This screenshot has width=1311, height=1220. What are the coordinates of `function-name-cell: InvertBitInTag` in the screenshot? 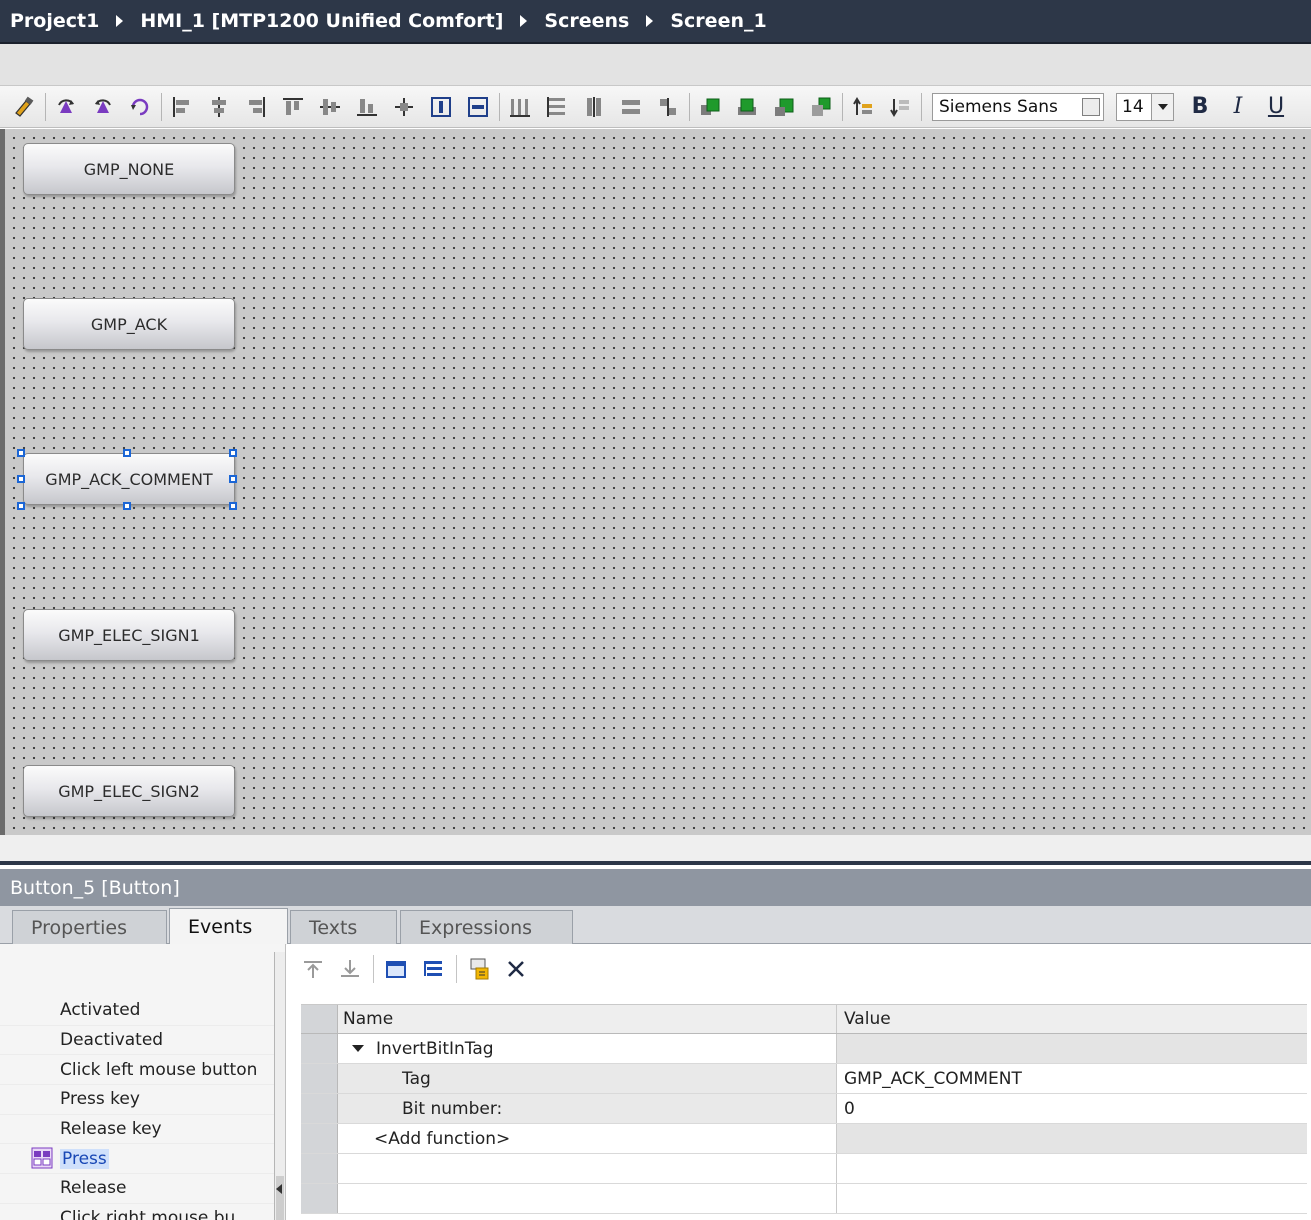 It's located at (587, 1048).